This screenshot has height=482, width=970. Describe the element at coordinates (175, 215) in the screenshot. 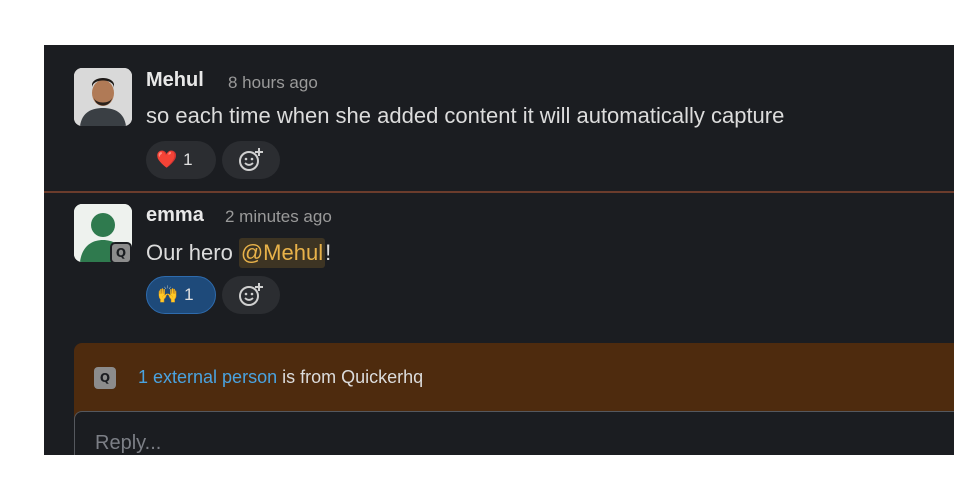

I see `author-name: emma` at that location.